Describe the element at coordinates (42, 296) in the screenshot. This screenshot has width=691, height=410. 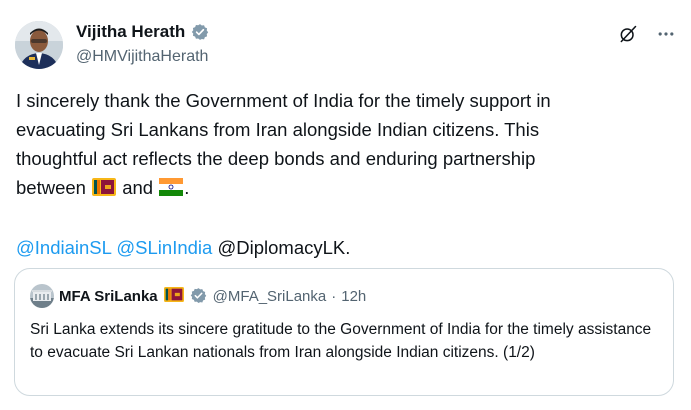
I see `quoted-author-avatar` at that location.